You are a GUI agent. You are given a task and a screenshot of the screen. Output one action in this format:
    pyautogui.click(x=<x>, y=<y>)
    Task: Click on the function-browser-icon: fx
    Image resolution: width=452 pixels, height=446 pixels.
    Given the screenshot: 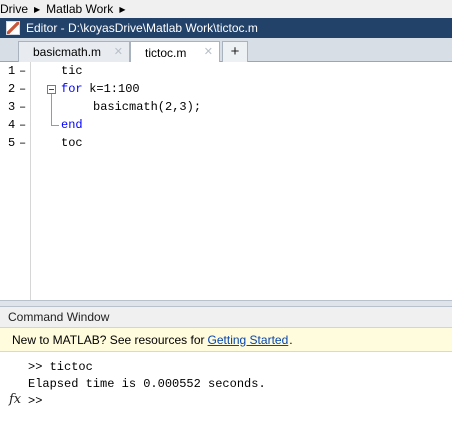 What is the action you would take?
    pyautogui.click(x=15, y=399)
    